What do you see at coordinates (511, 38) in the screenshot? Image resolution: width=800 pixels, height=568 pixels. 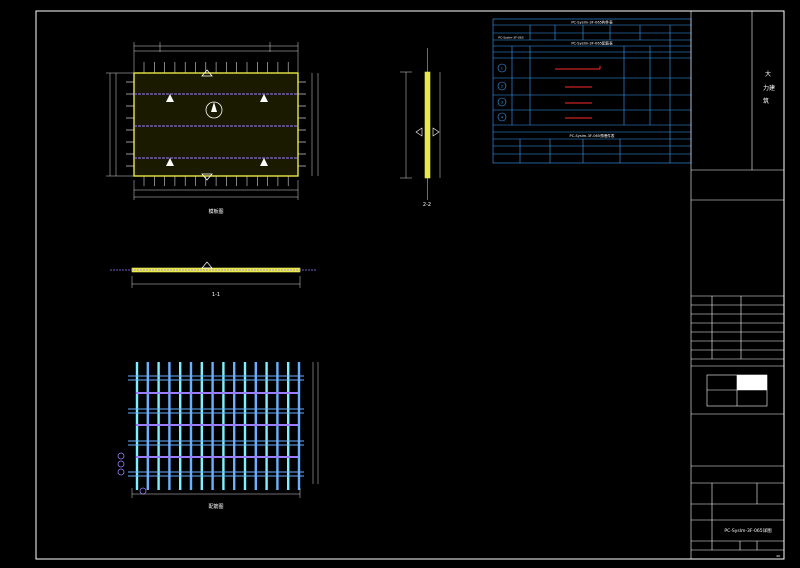 I see `table1-row-label: PC-Syslm-3F-065` at bounding box center [511, 38].